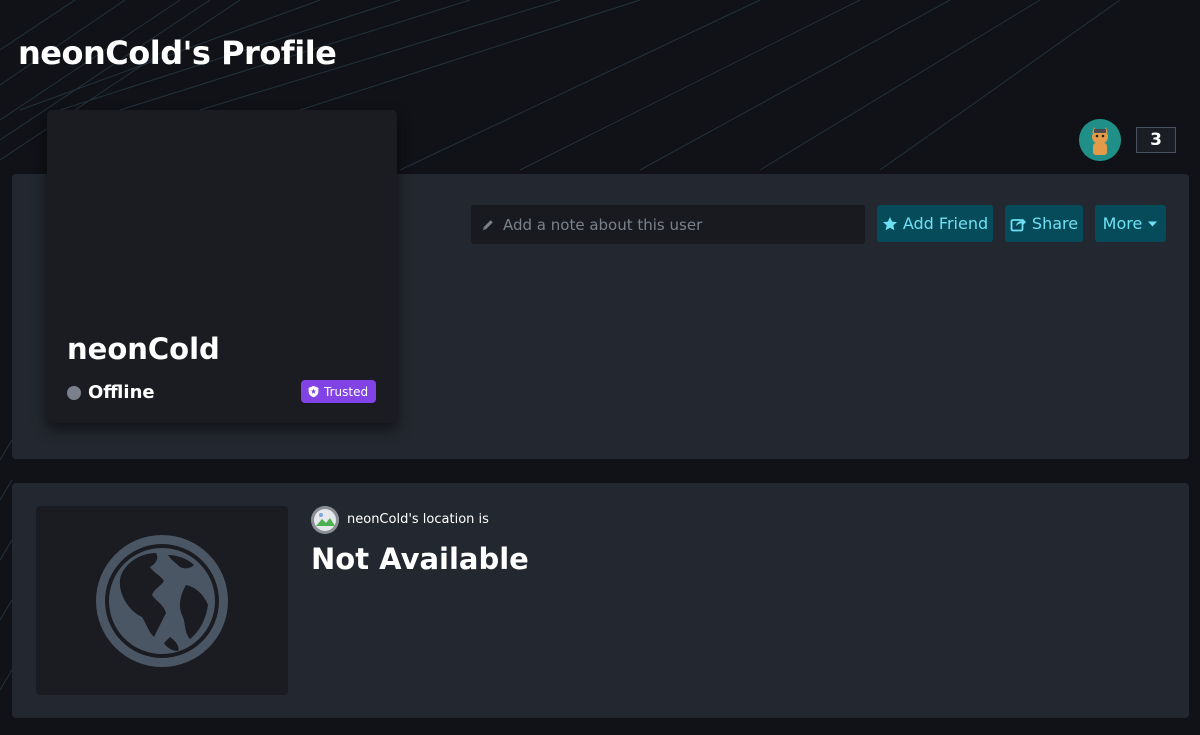 The image size is (1200, 735). What do you see at coordinates (143, 349) in the screenshot?
I see `username: neonCold` at bounding box center [143, 349].